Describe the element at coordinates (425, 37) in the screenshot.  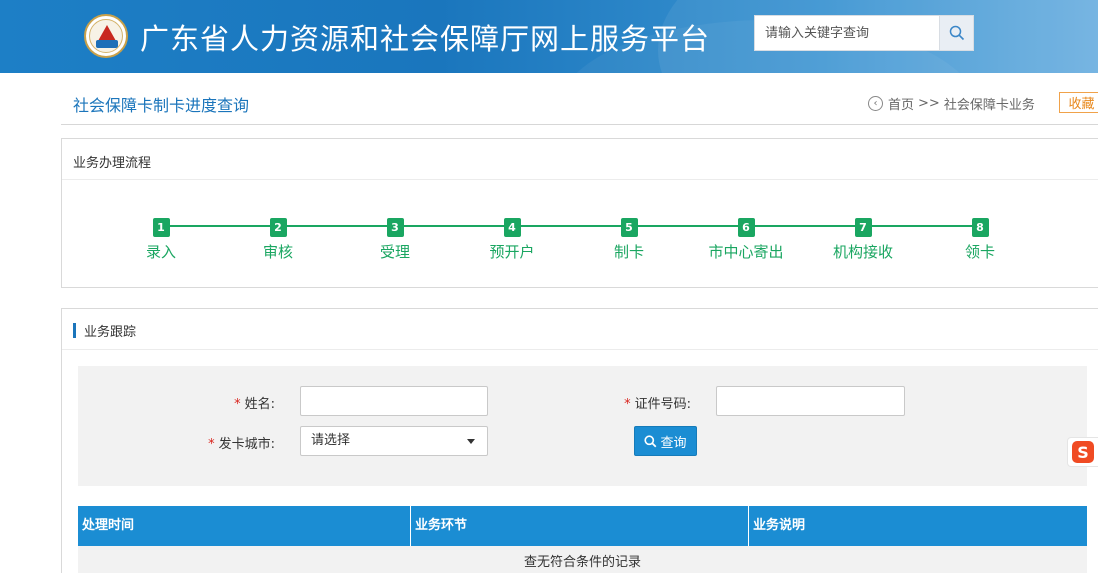
I see `site-title: 广东省人力资源和社会保障厅网上服务平台` at that location.